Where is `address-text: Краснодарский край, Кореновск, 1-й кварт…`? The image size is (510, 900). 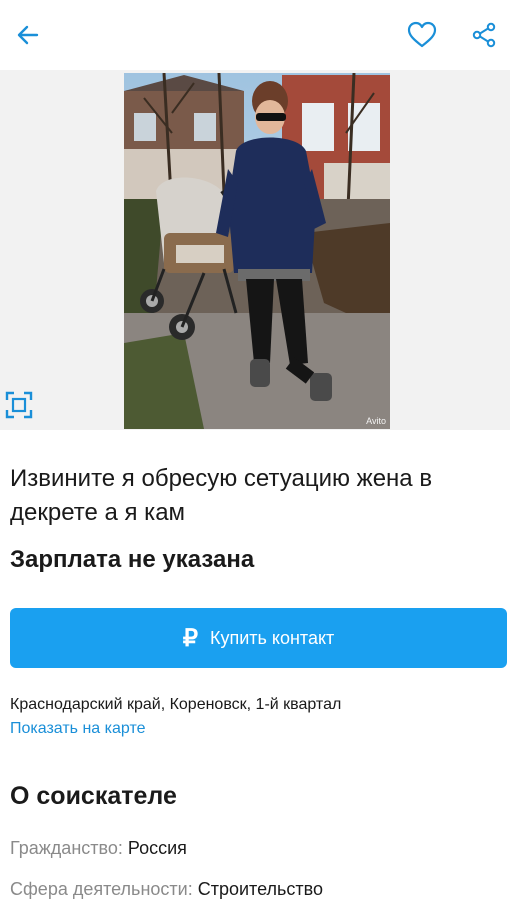 address-text: Краснодарский край, Кореновск, 1-й кварт… is located at coordinates (176, 704).